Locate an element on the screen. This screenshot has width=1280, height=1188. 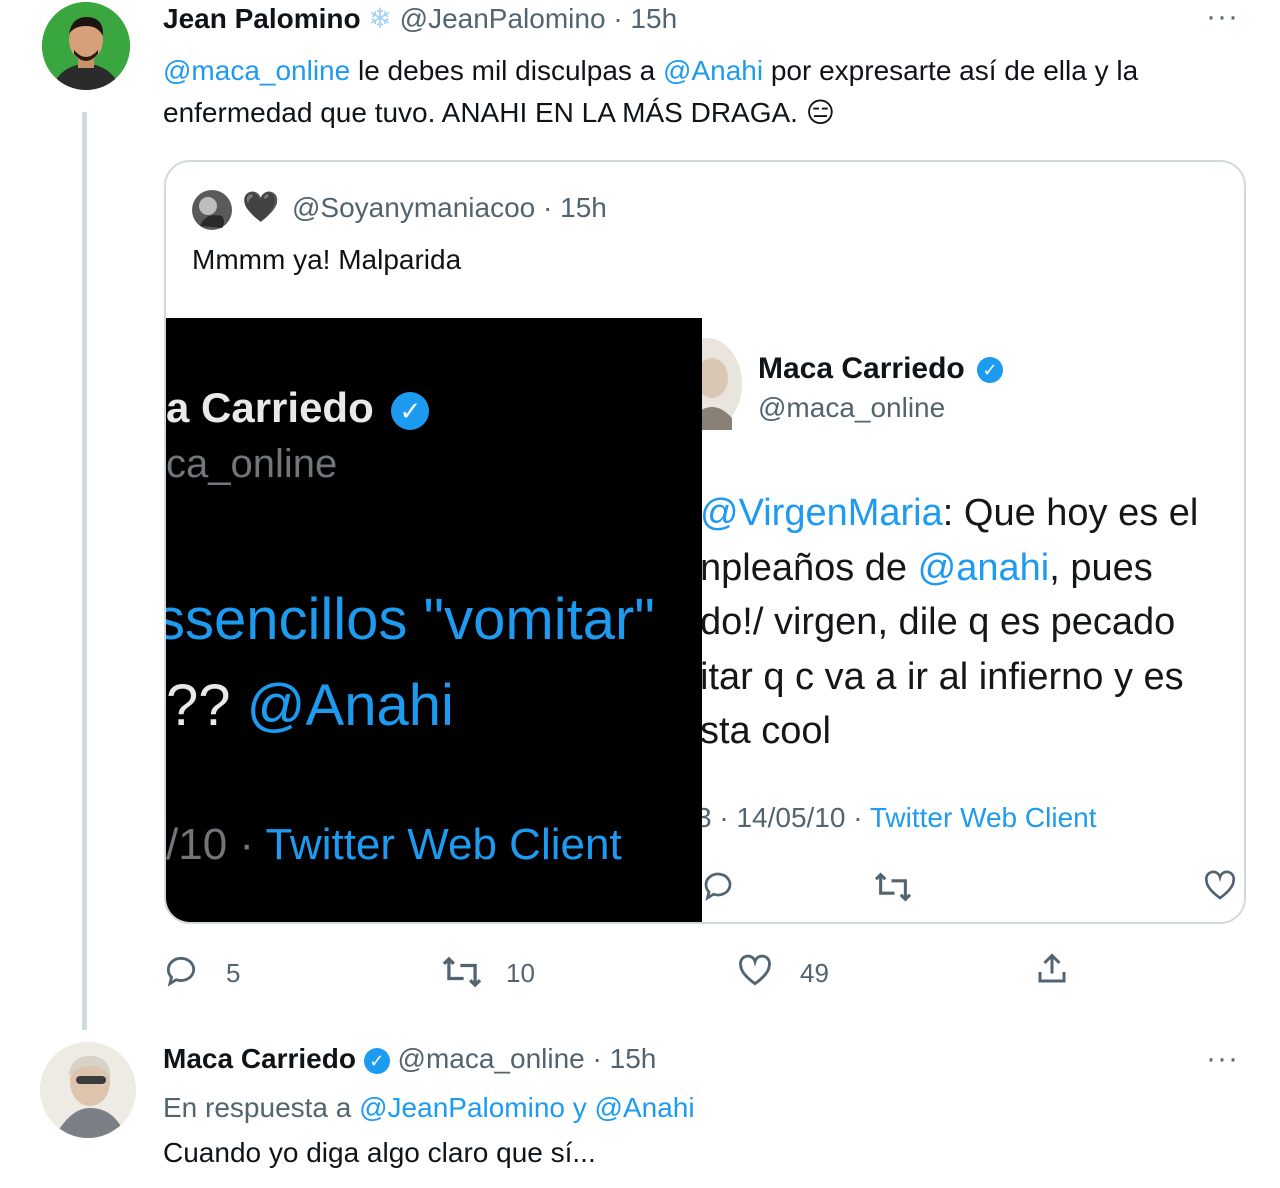
share-icon is located at coordinates (1052, 969).